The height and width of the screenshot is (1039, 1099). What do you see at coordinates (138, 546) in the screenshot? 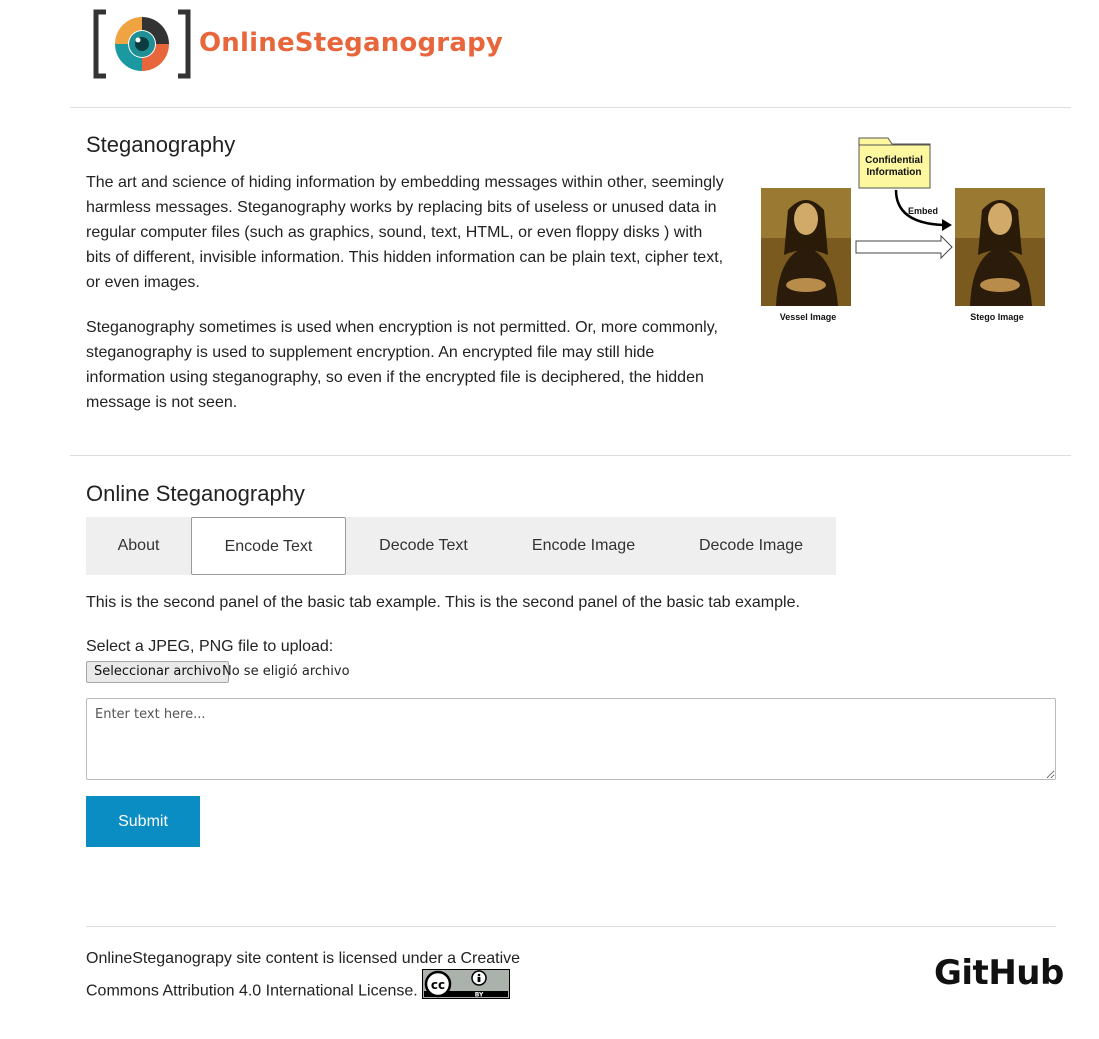
I see `tab-about: About` at bounding box center [138, 546].